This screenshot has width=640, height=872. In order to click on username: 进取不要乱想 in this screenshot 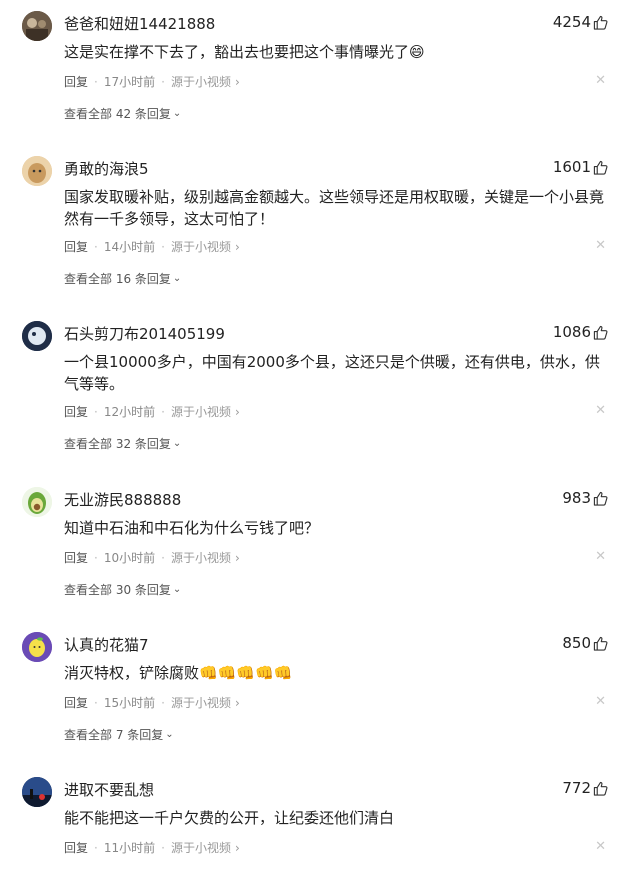, I will do `click(109, 789)`.